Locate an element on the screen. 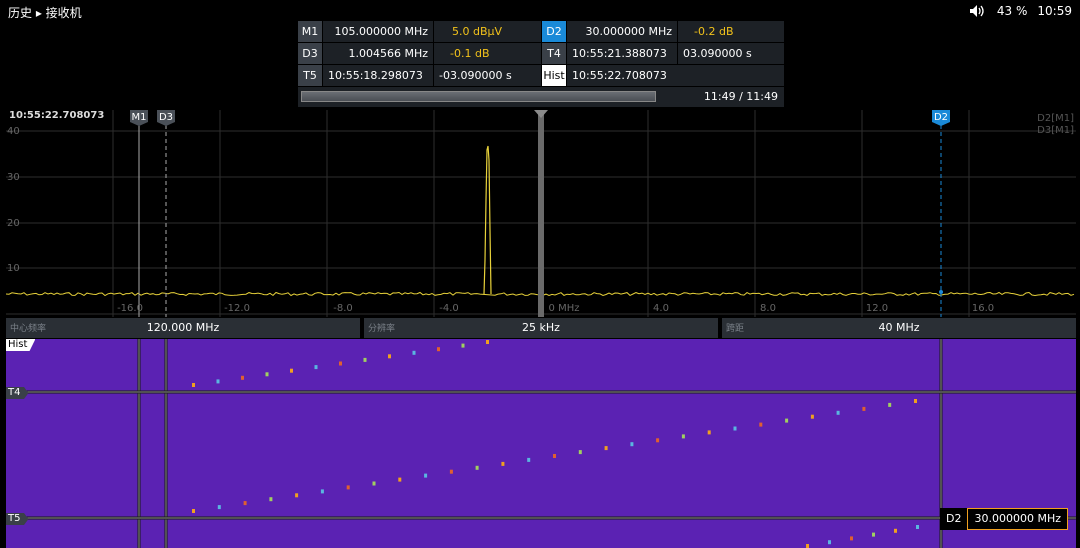 The image size is (1080, 548). t4-tag: T4 is located at coordinates (17, 393).